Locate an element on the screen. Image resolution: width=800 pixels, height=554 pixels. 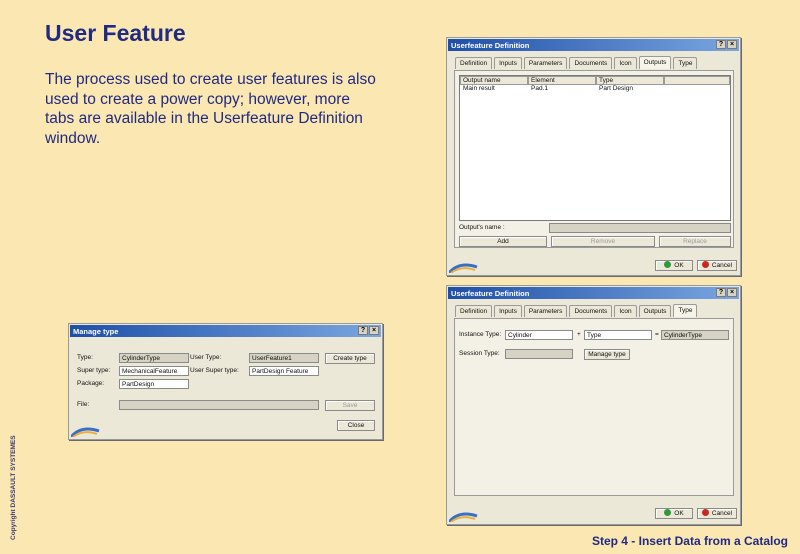
user-super-type-input: PartDesign Feature is located at coordinates (284, 371).